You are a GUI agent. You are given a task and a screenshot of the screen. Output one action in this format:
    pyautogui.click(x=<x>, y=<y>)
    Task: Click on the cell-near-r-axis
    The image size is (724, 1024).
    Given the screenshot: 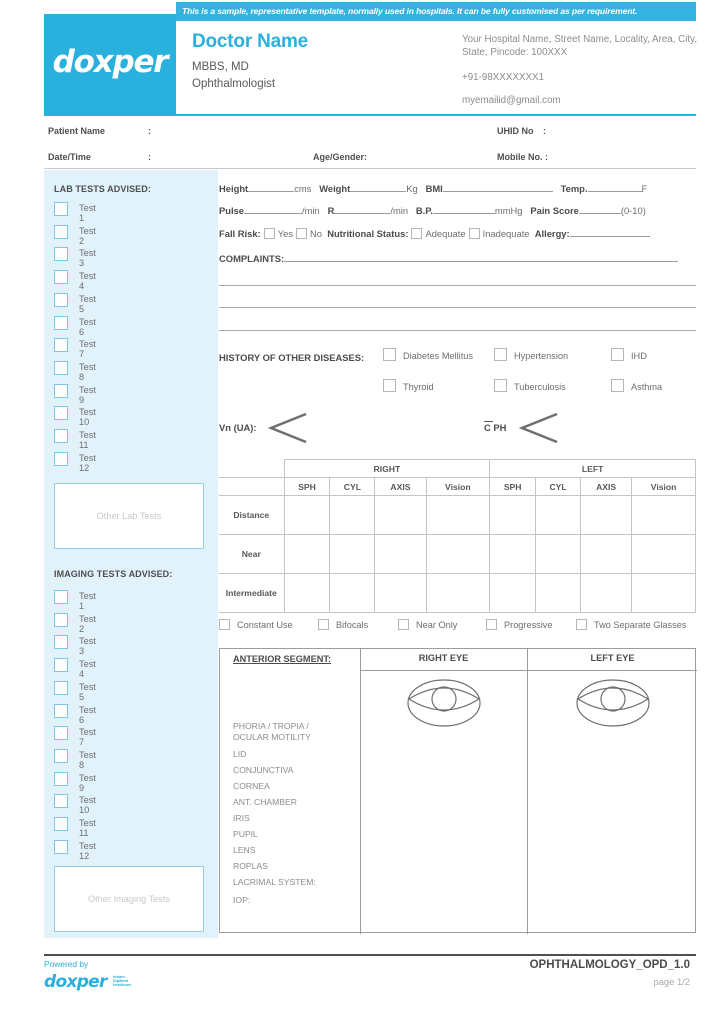 What is the action you would take?
    pyautogui.click(x=400, y=554)
    